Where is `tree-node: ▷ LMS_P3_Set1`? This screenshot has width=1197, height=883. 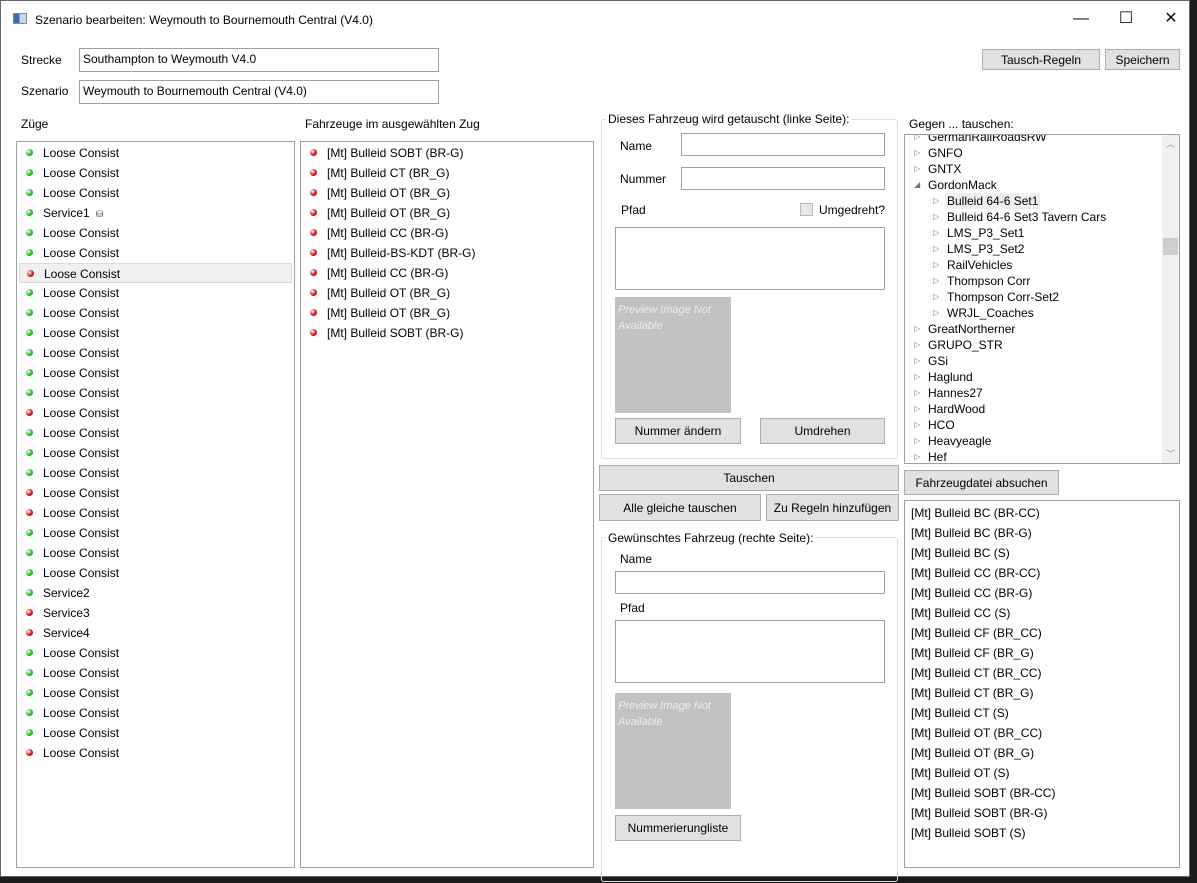
tree-node: ▷ LMS_P3_Set1 is located at coordinates (1033, 233).